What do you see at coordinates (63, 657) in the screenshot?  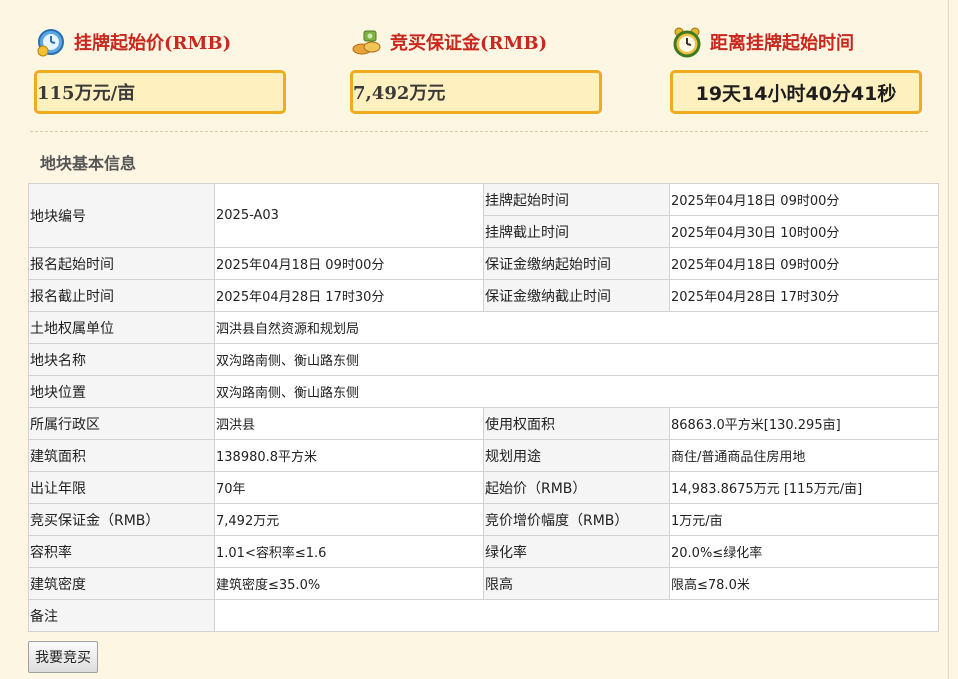 I see `bid-button: 我要竞买` at bounding box center [63, 657].